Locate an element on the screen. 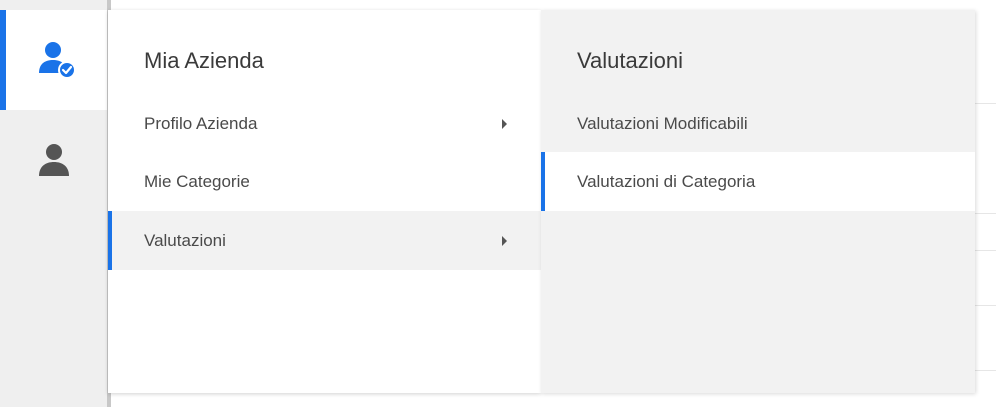 The width and height of the screenshot is (996, 407). menu-panel-title: Valutazioni is located at coordinates (630, 60).